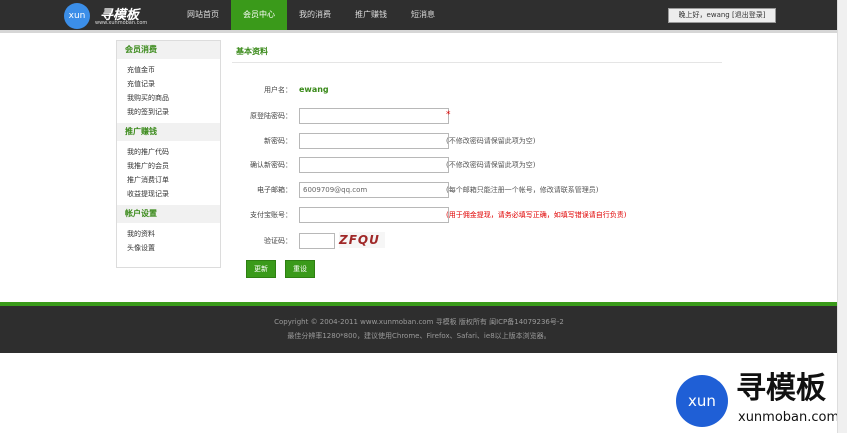  I want to click on header-divider, so click(419, 31).